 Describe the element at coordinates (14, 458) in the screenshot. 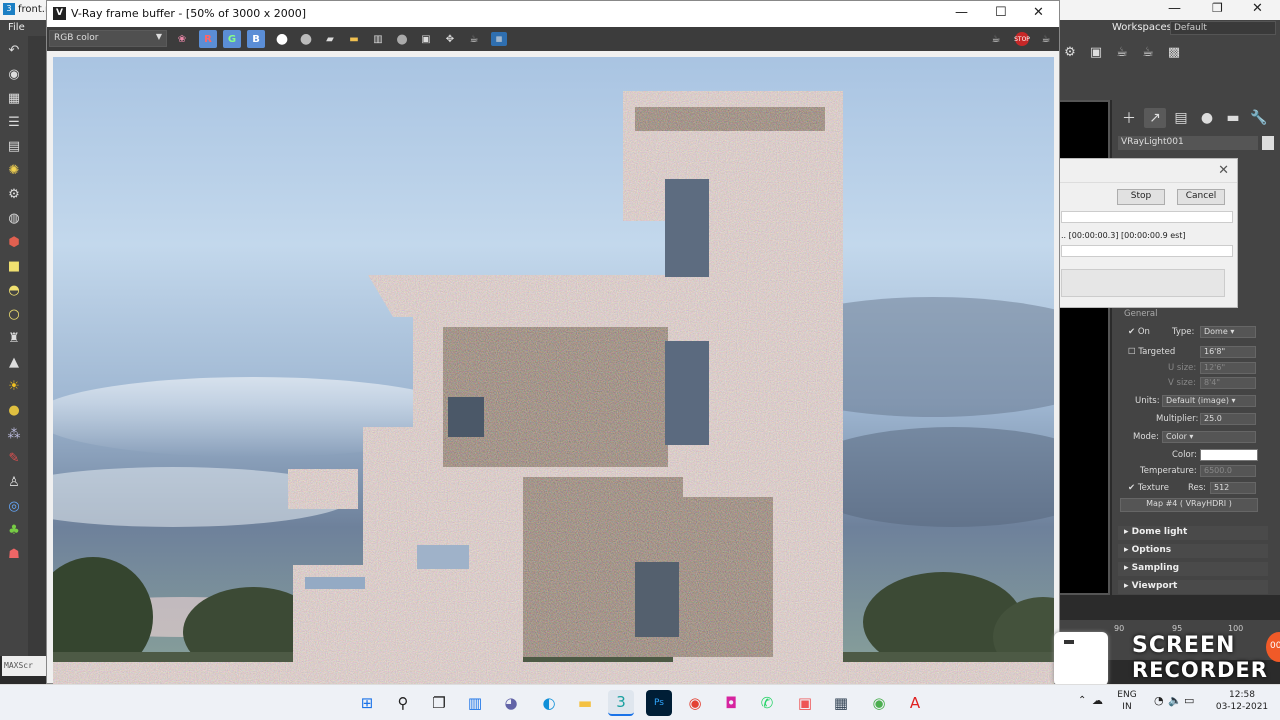

I see `paint-icon: ✎` at that location.